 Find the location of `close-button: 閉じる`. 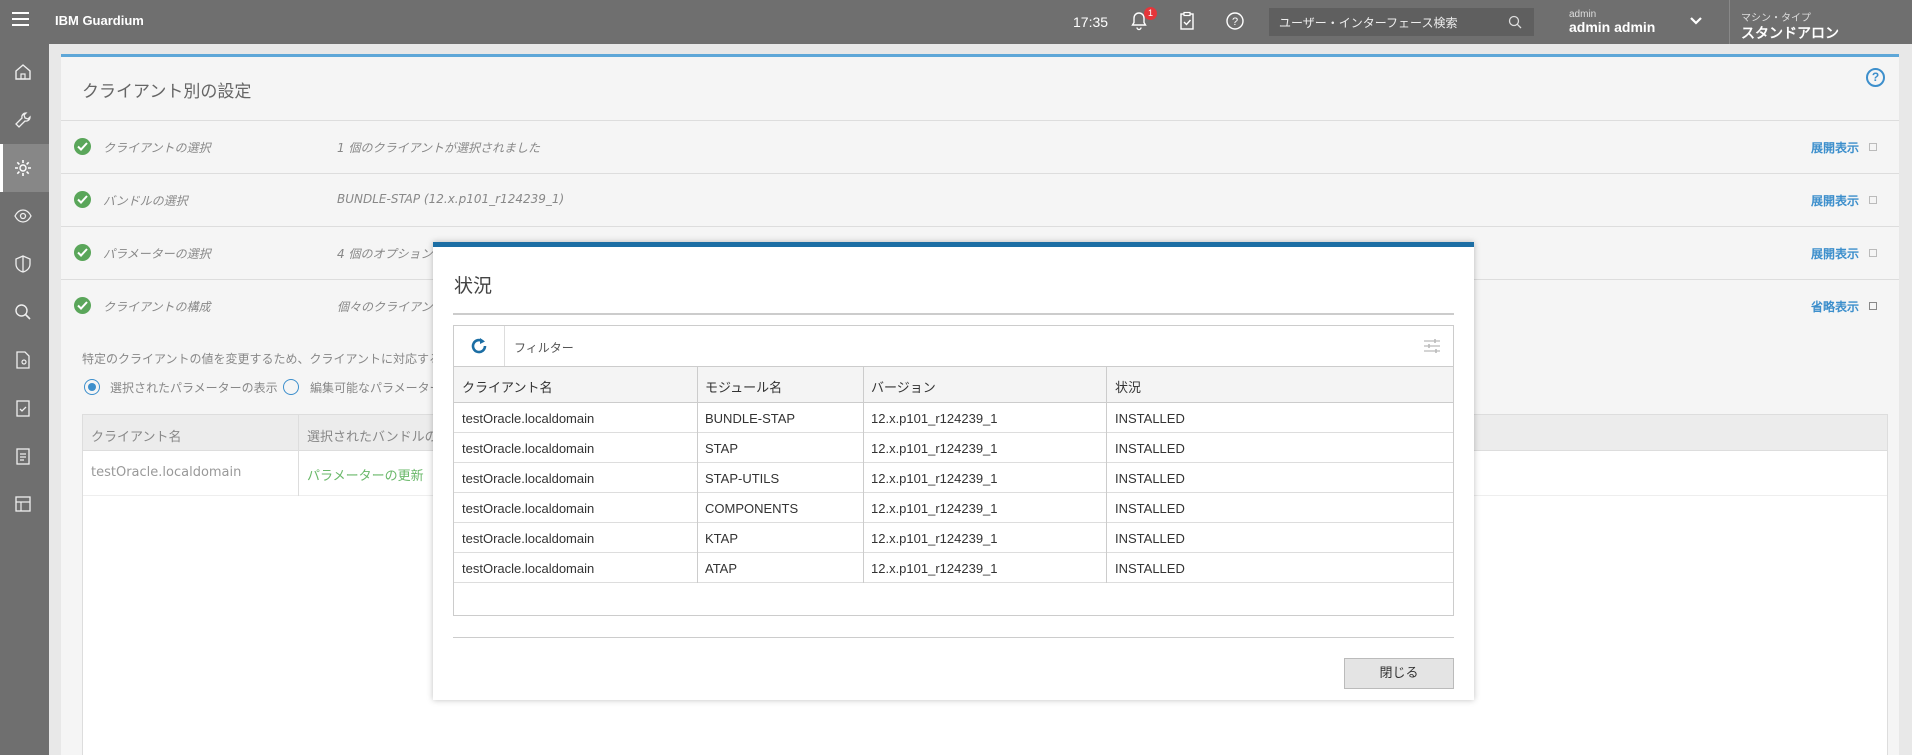

close-button: 閉じる is located at coordinates (1399, 673).